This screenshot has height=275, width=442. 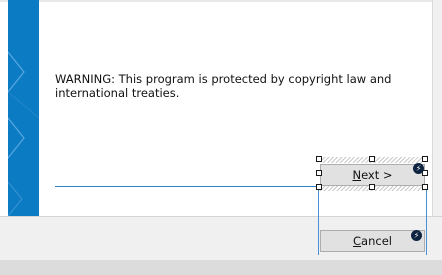 What do you see at coordinates (437, 108) in the screenshot?
I see `window-right-edge` at bounding box center [437, 108].